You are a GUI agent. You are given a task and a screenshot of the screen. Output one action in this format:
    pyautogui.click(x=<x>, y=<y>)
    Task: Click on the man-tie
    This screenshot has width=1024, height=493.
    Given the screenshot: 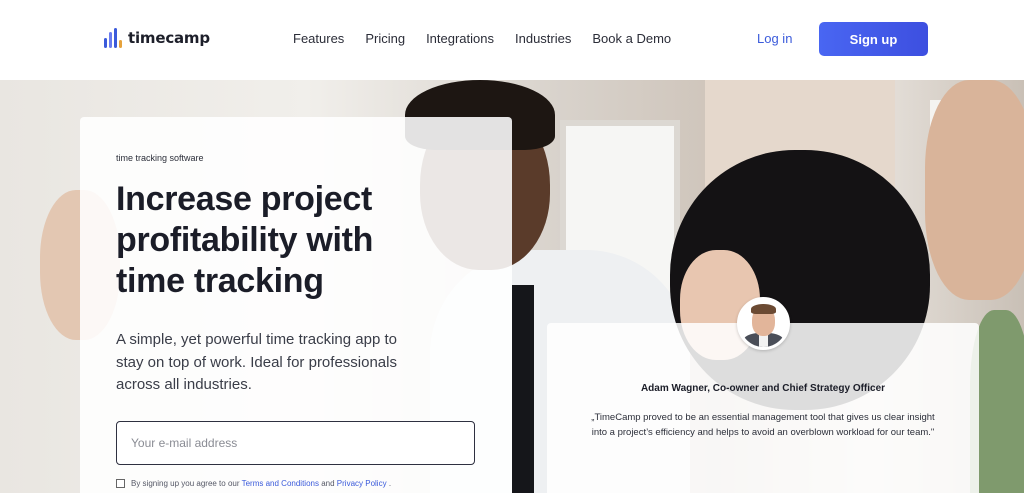 What is the action you would take?
    pyautogui.click(x=523, y=389)
    